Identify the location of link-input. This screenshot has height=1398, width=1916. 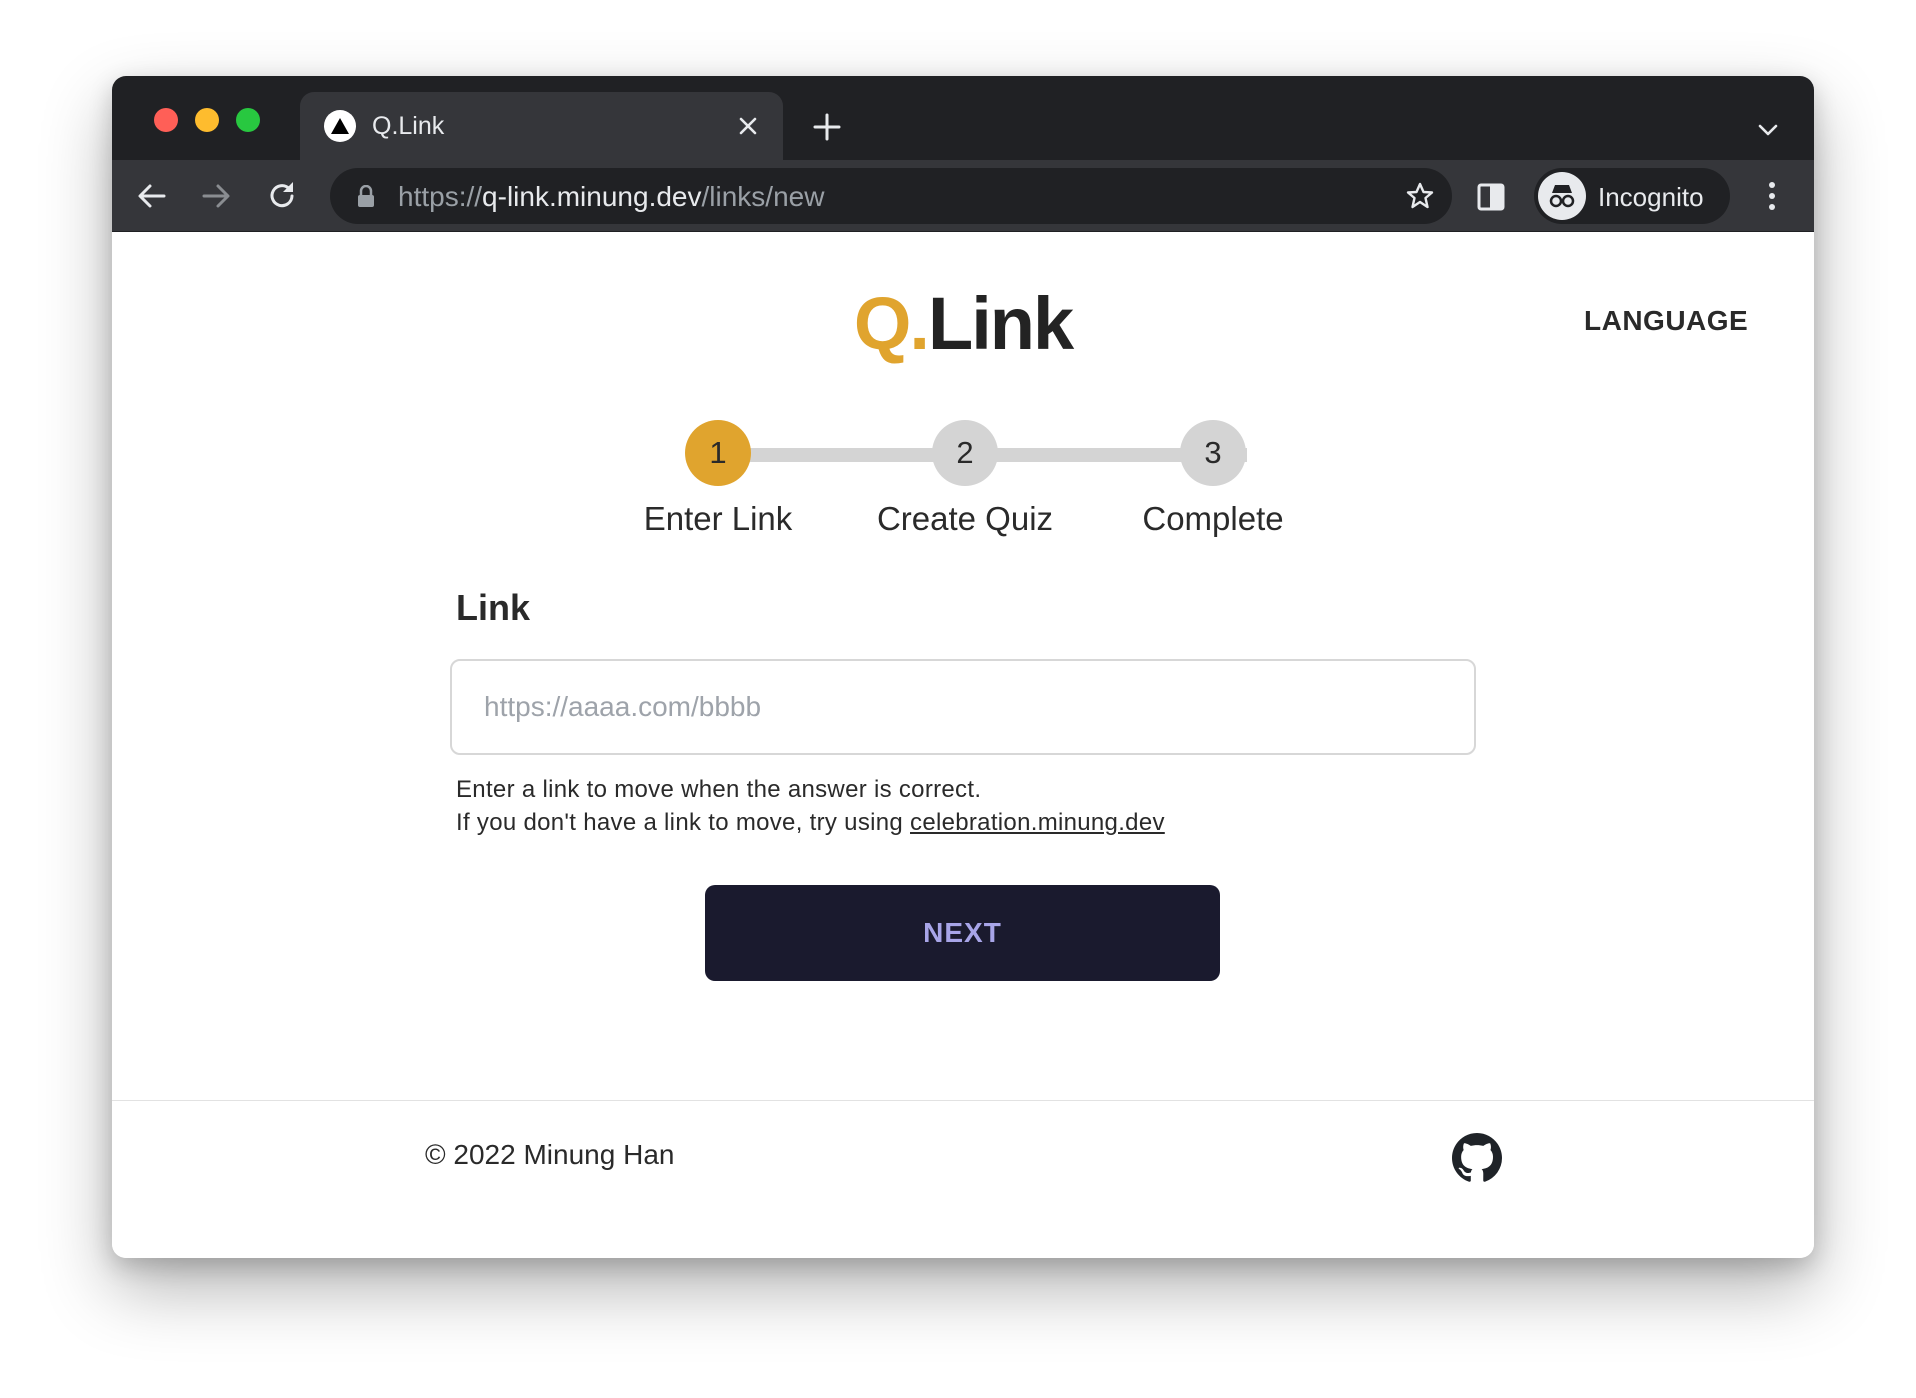
(963, 707).